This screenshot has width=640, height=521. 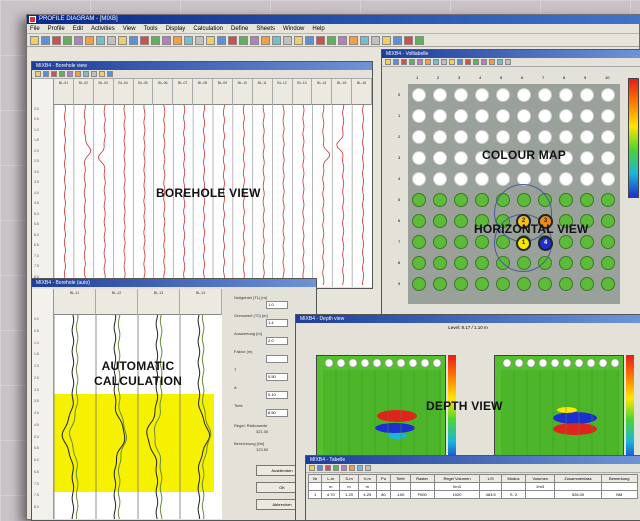 I want to click on param-input: 1.4, so click(x=277, y=323).